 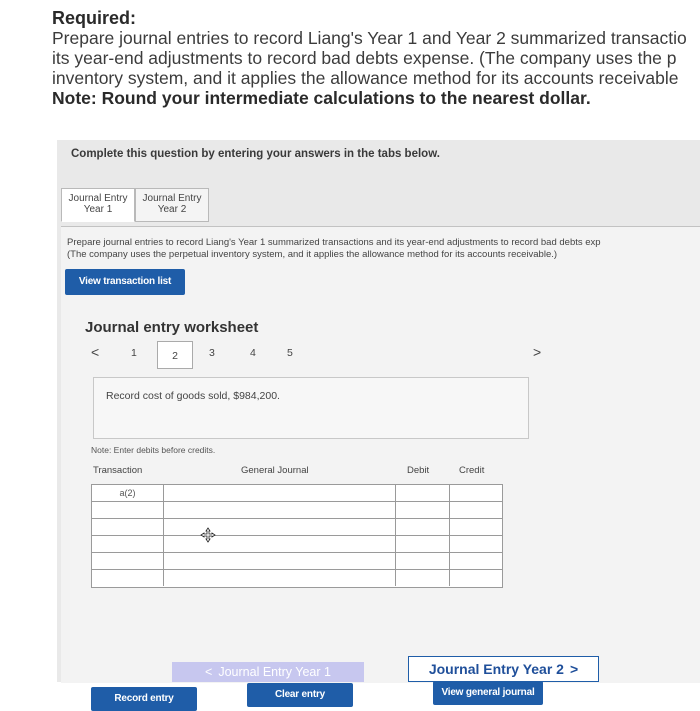 I want to click on next-page-arrow: >, so click(x=537, y=352).